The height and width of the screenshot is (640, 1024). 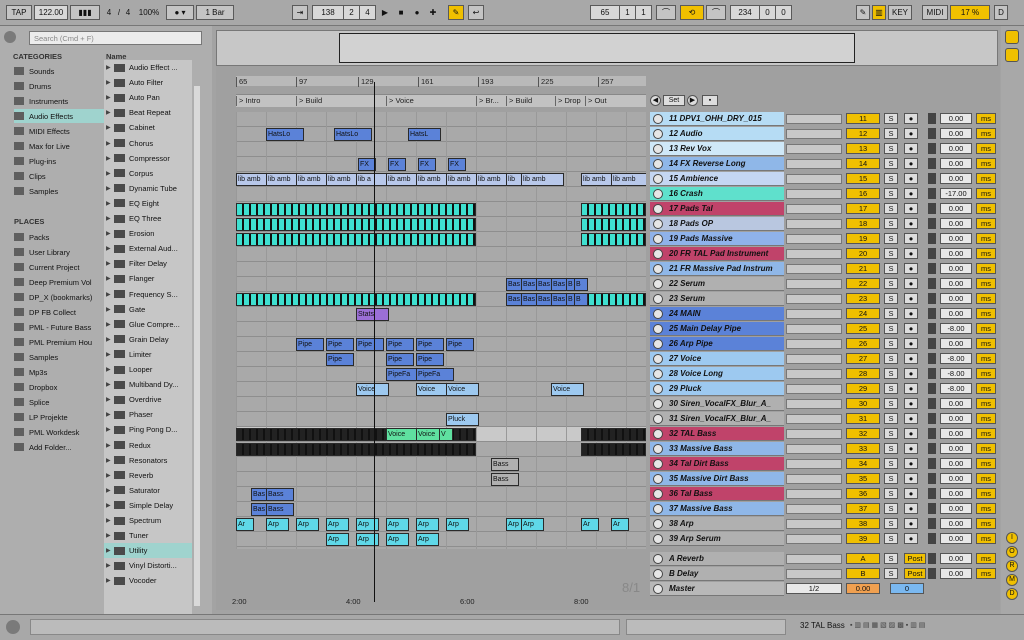 What do you see at coordinates (59, 116) in the screenshot?
I see `category-audio-effects: Audio Effects` at bounding box center [59, 116].